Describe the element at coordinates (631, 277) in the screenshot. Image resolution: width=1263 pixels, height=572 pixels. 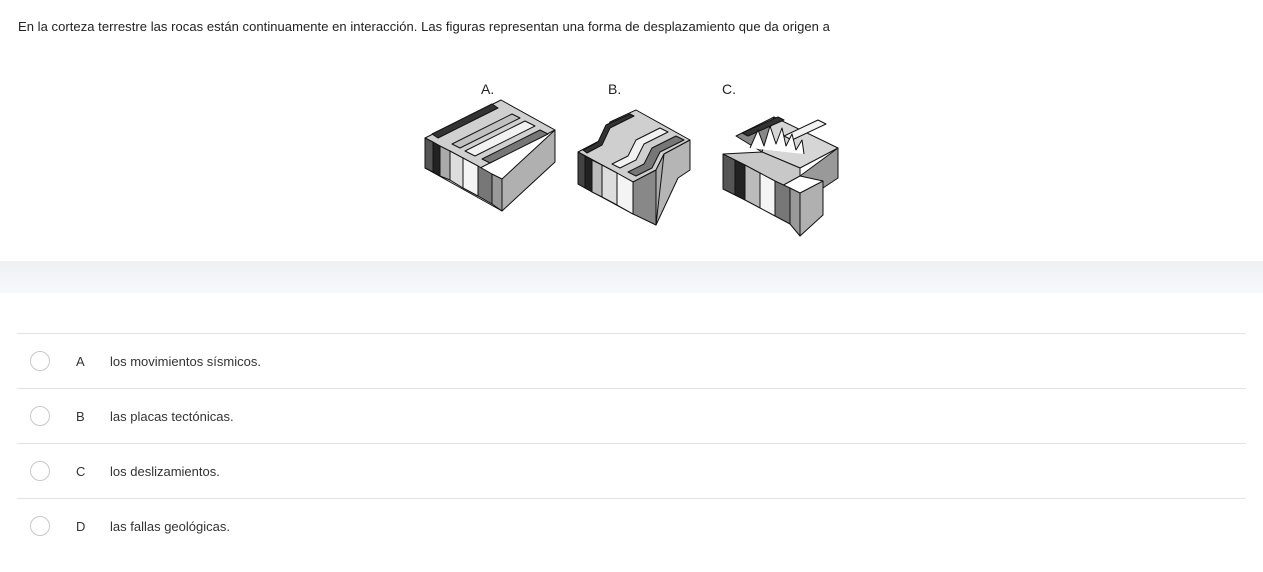
I see `section-divider` at that location.